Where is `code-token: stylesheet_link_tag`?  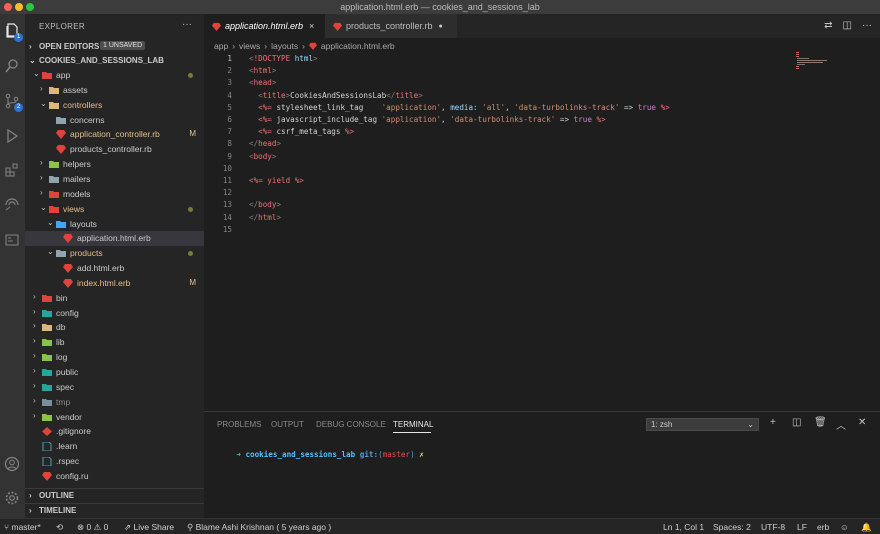 code-token: stylesheet_link_tag is located at coordinates (326, 107).